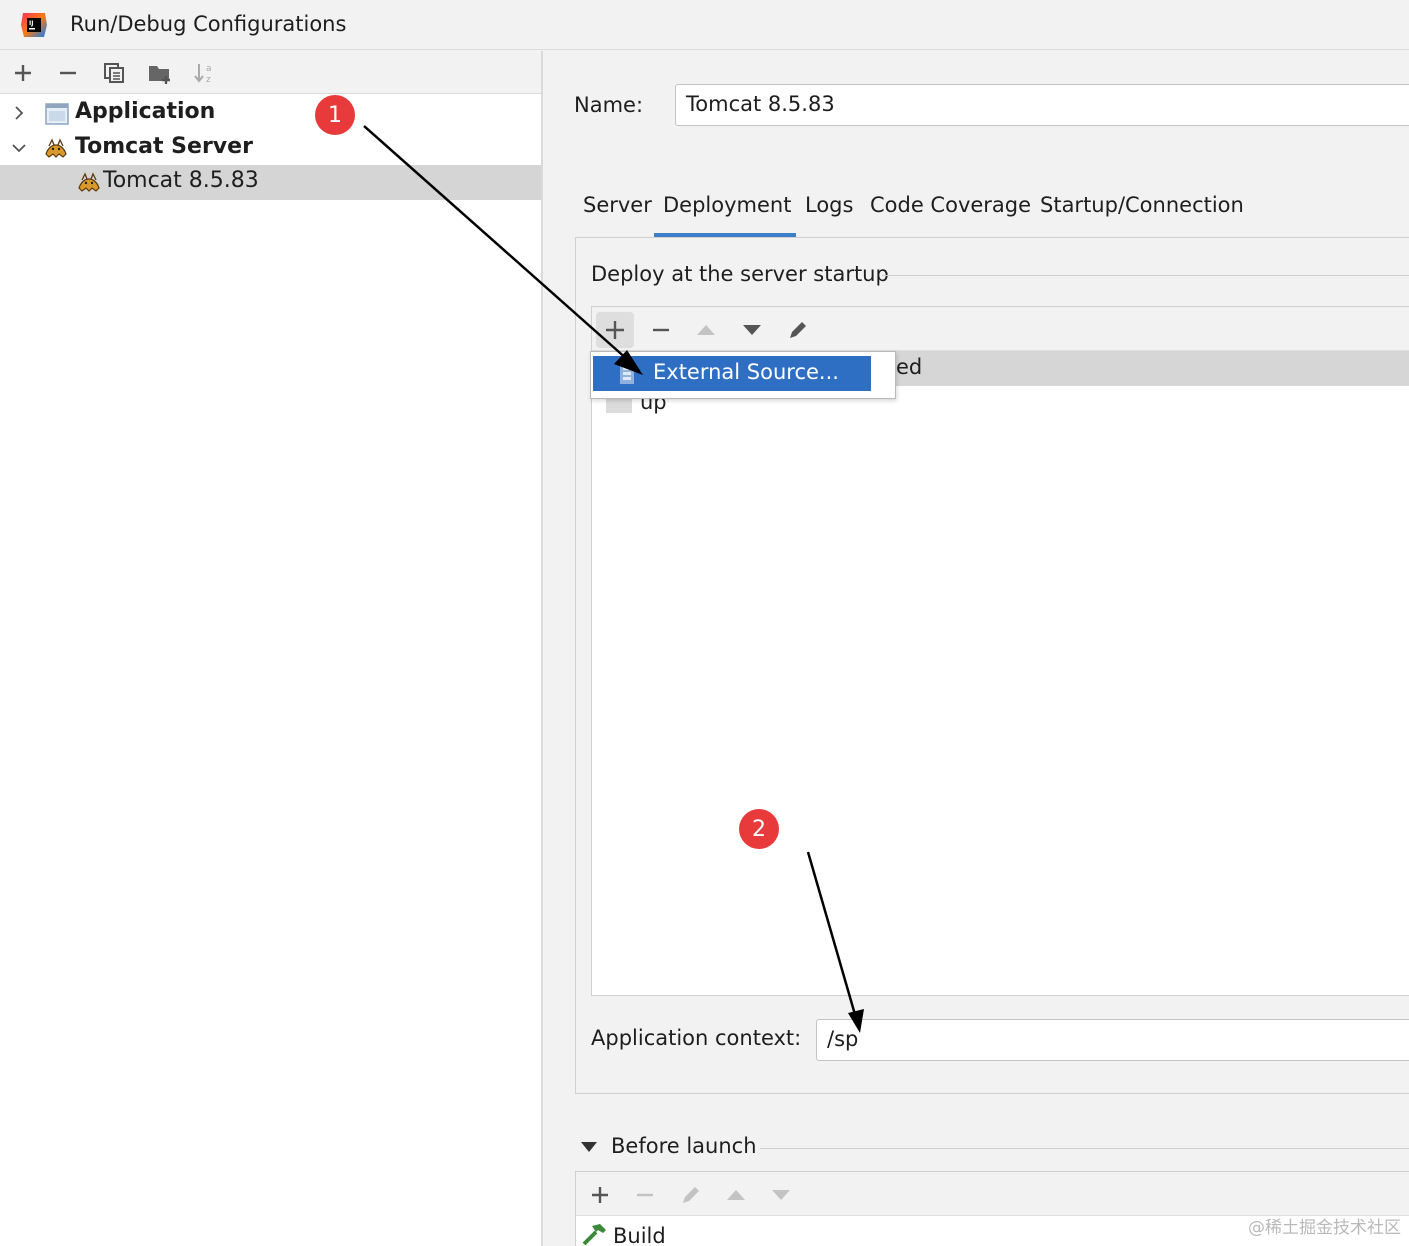 The height and width of the screenshot is (1246, 1409). Describe the element at coordinates (617, 205) in the screenshot. I see `tab-server: Server` at that location.